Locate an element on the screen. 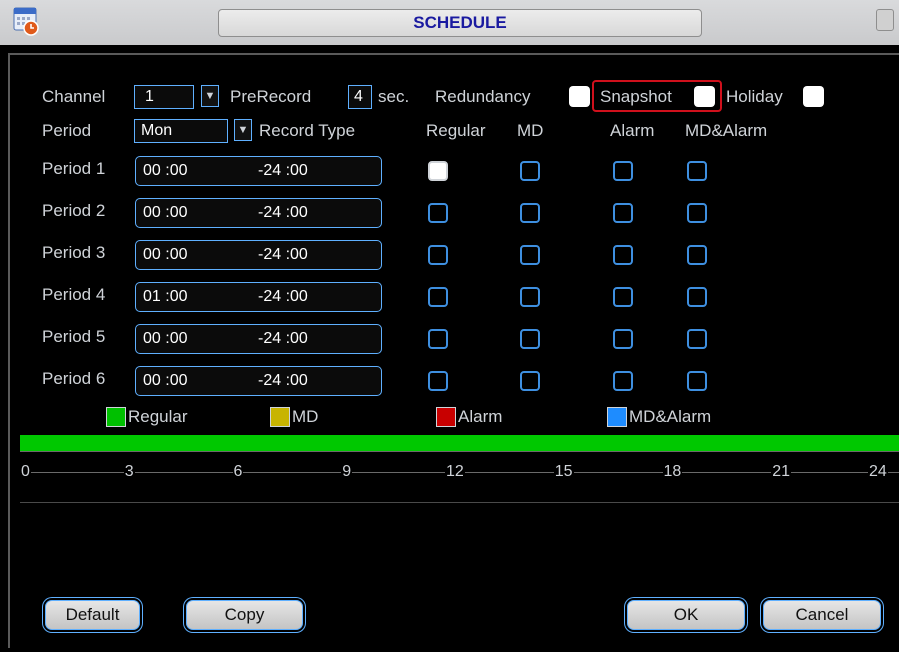  title-bar: SCHEDULE is located at coordinates (449, 22).